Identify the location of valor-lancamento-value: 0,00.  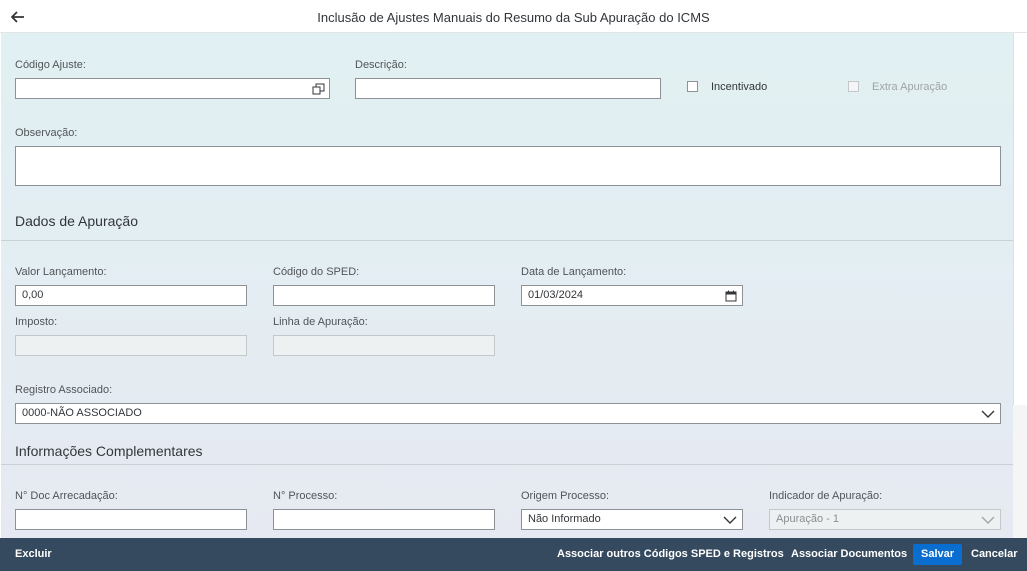
(33, 295).